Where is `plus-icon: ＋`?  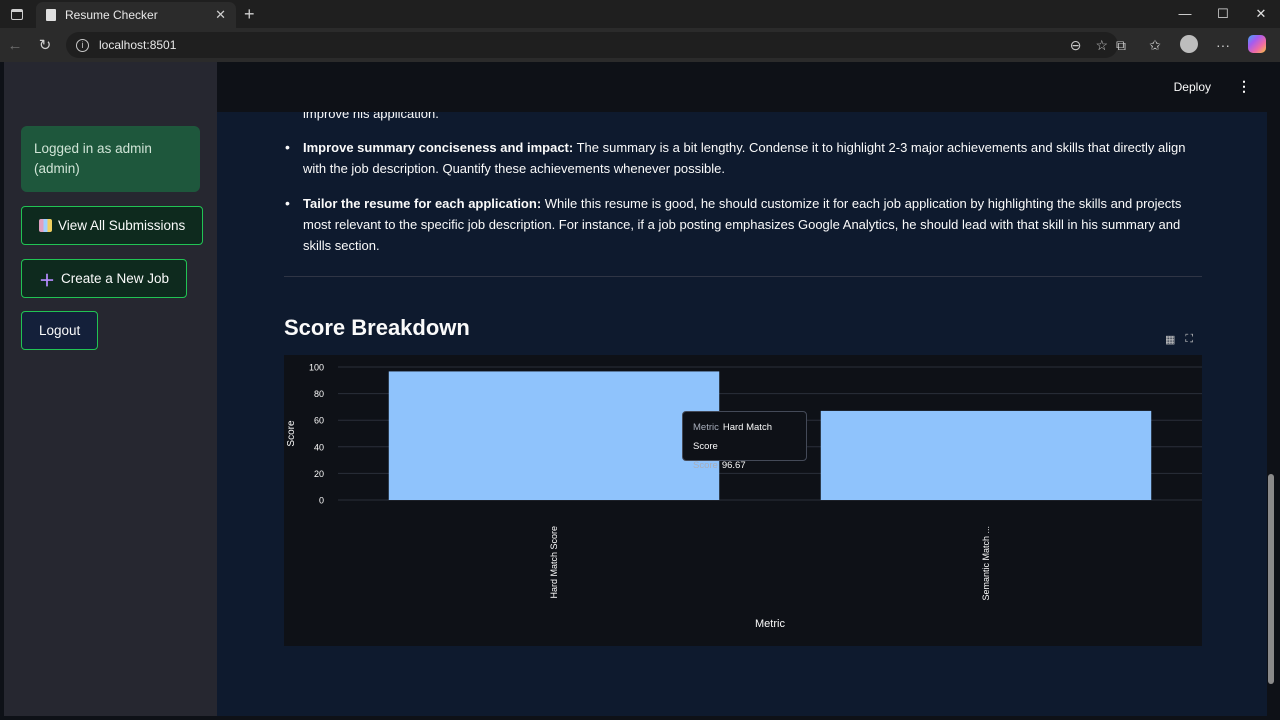 plus-icon: ＋ is located at coordinates (47, 281).